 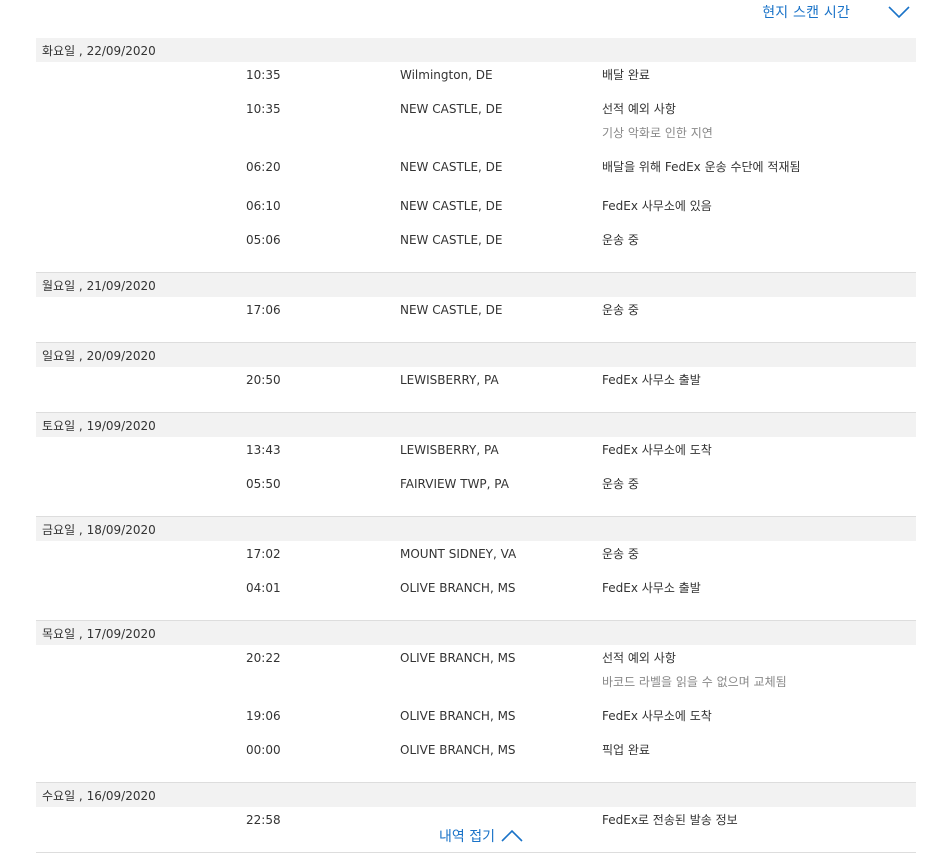 I want to click on event-row: 04:01 OLIVE BRANCH, MS FedEx 사무소 출발, so click(x=476, y=597).